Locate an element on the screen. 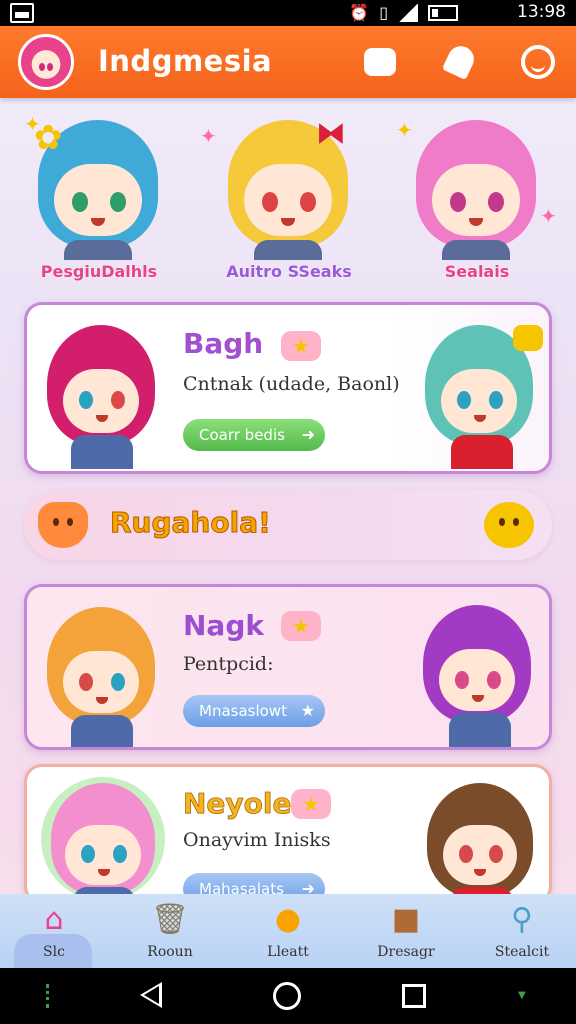 The width and height of the screenshot is (576, 1024). search-icon: ⚲ is located at coordinates (522, 919).